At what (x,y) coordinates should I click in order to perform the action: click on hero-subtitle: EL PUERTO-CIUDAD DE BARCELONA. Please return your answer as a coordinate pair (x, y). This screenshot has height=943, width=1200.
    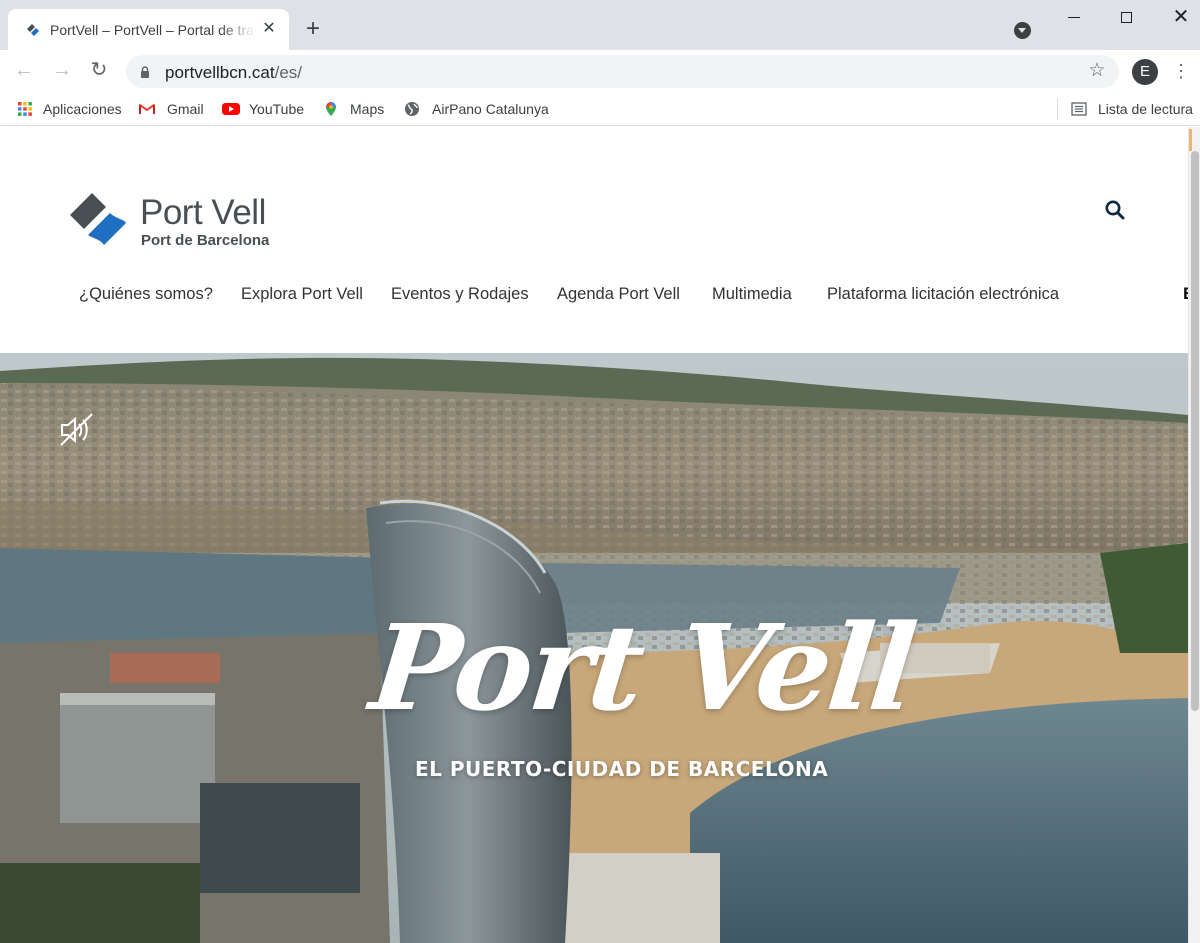
    Looking at the image, I should click on (622, 769).